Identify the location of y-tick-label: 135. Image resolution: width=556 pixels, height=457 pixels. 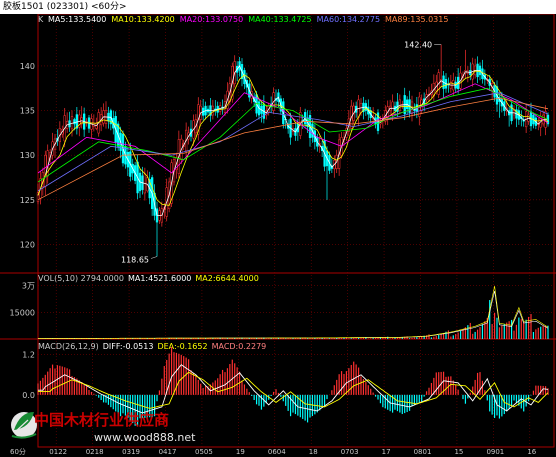
(27, 111).